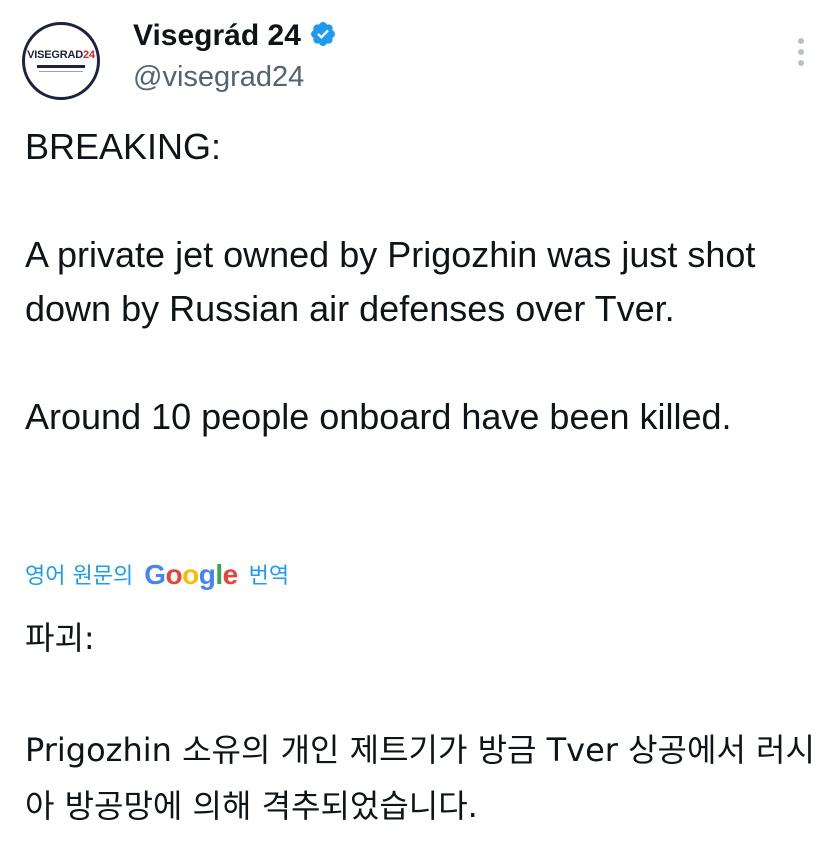 The width and height of the screenshot is (840, 847). Describe the element at coordinates (61, 71) in the screenshot. I see `avatar-logo-subline` at that location.